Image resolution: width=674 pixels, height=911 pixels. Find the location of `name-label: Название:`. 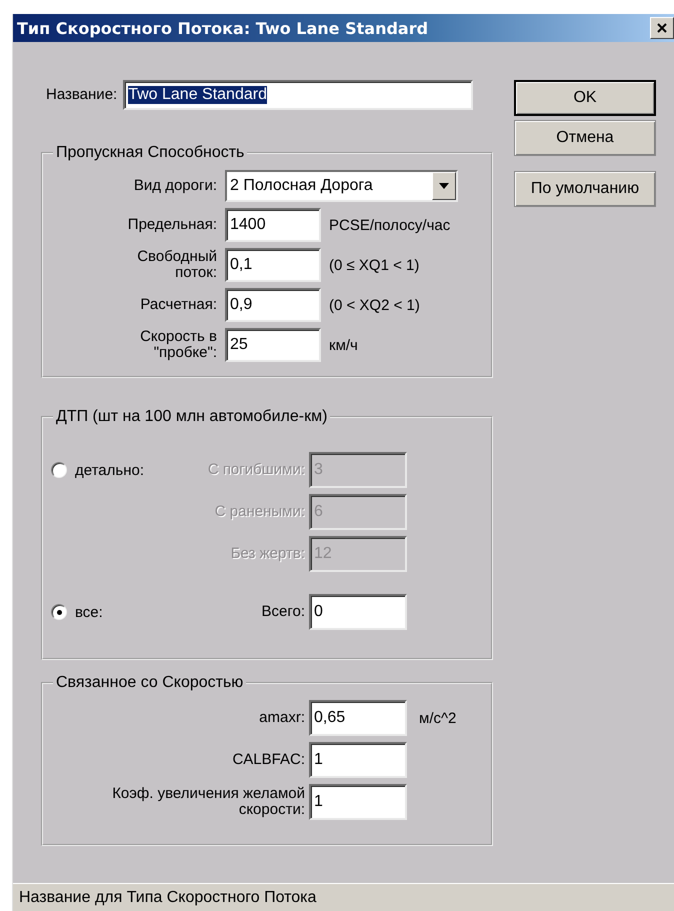

name-label: Название: is located at coordinates (82, 95).